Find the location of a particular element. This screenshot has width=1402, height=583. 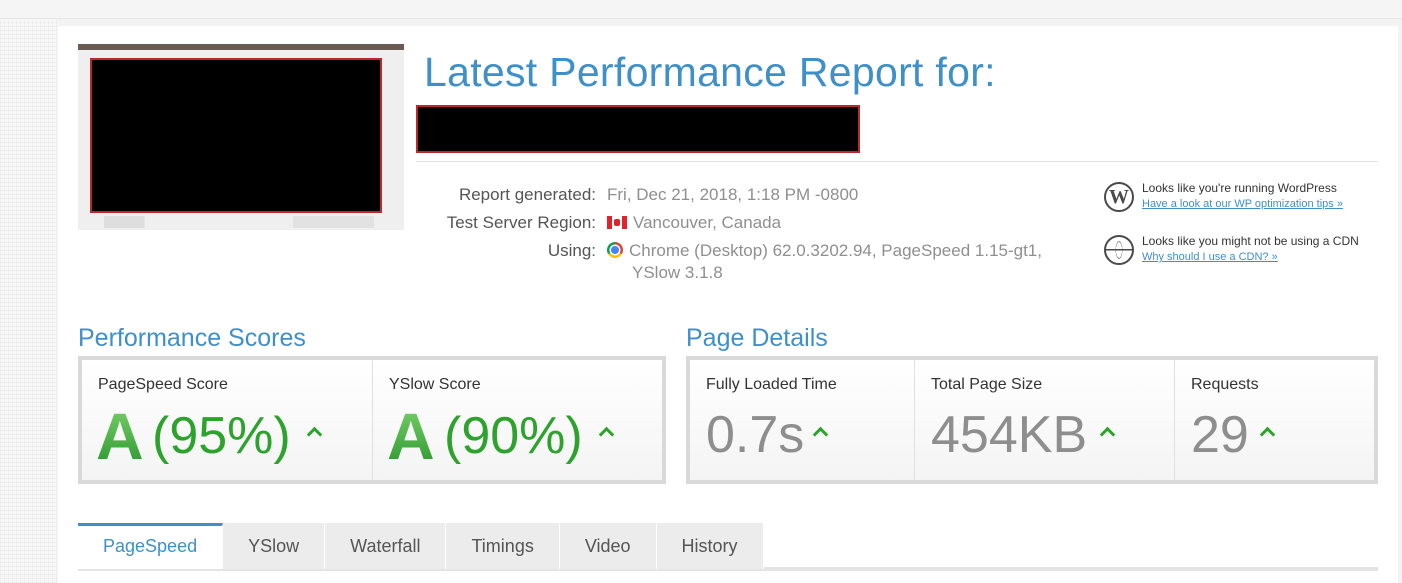

pagespeed-percent: (95%) is located at coordinates (221, 436).